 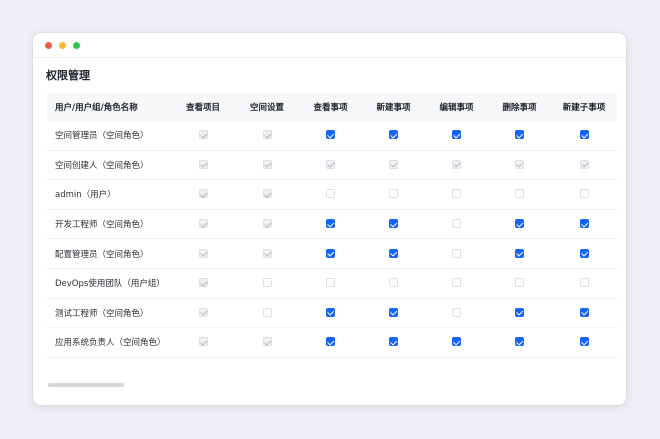 What do you see at coordinates (109, 136) in the screenshot?
I see `role-name-cell: 空间管理员（空间角色）` at bounding box center [109, 136].